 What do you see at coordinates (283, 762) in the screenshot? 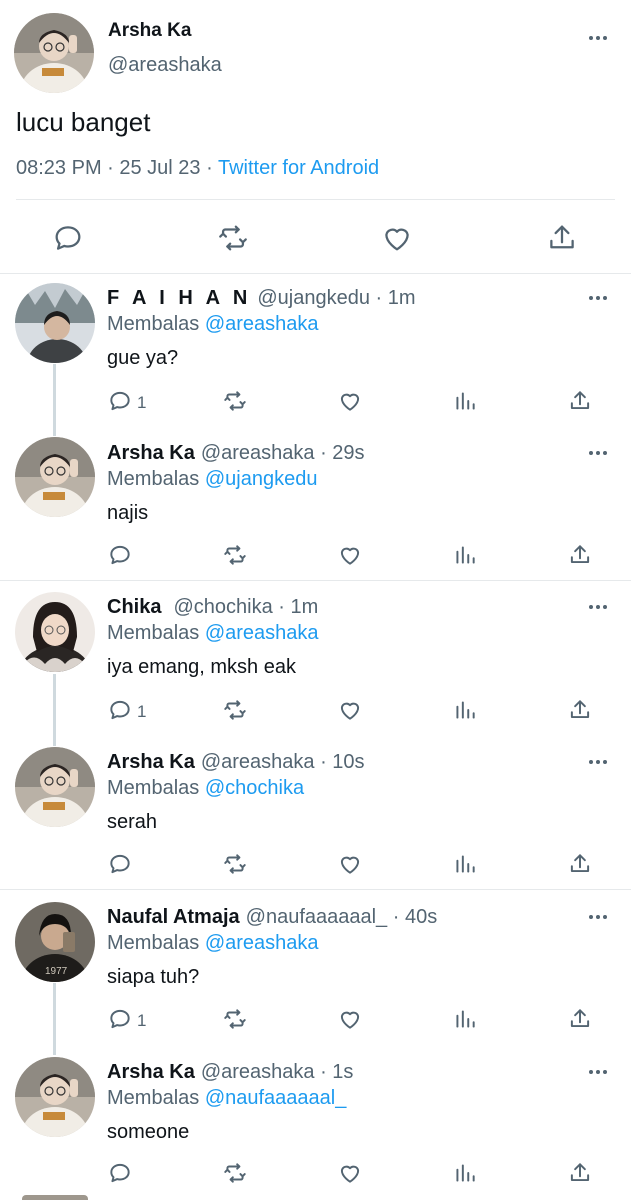
I see `reply-author-meta: @areashaka · 10s` at bounding box center [283, 762].